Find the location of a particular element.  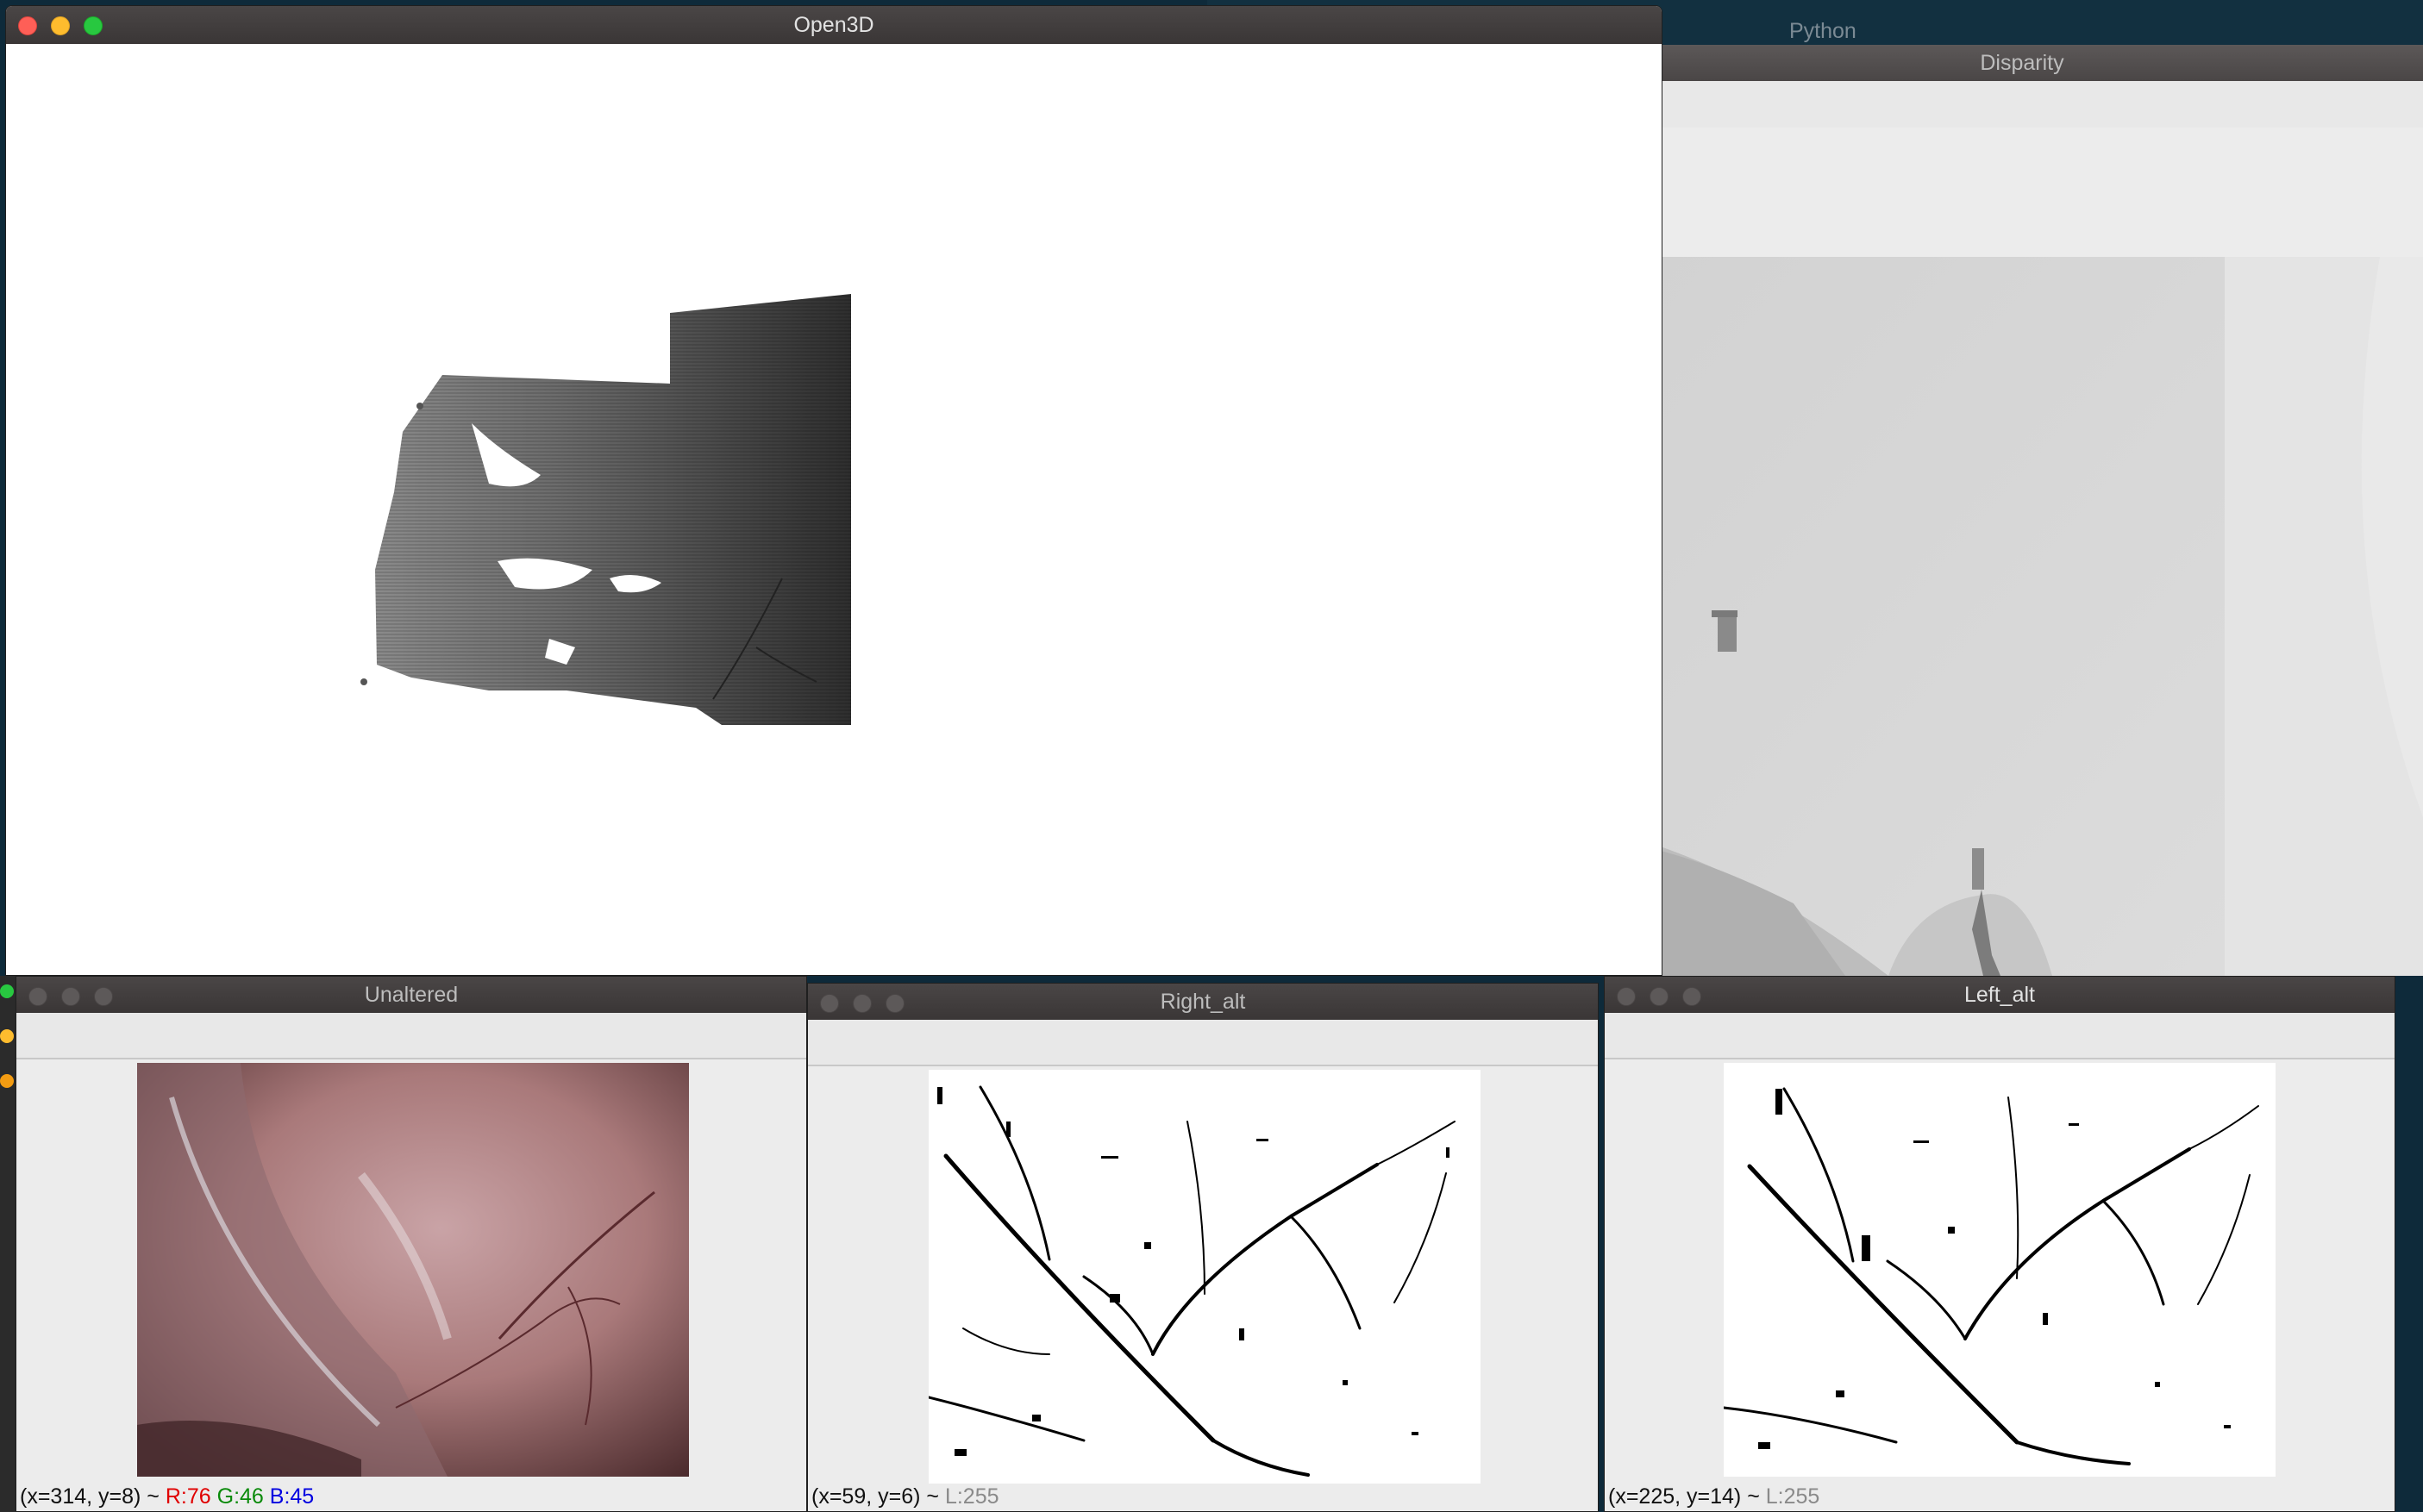

left-alt-traffic-lights is located at coordinates (1659, 996).